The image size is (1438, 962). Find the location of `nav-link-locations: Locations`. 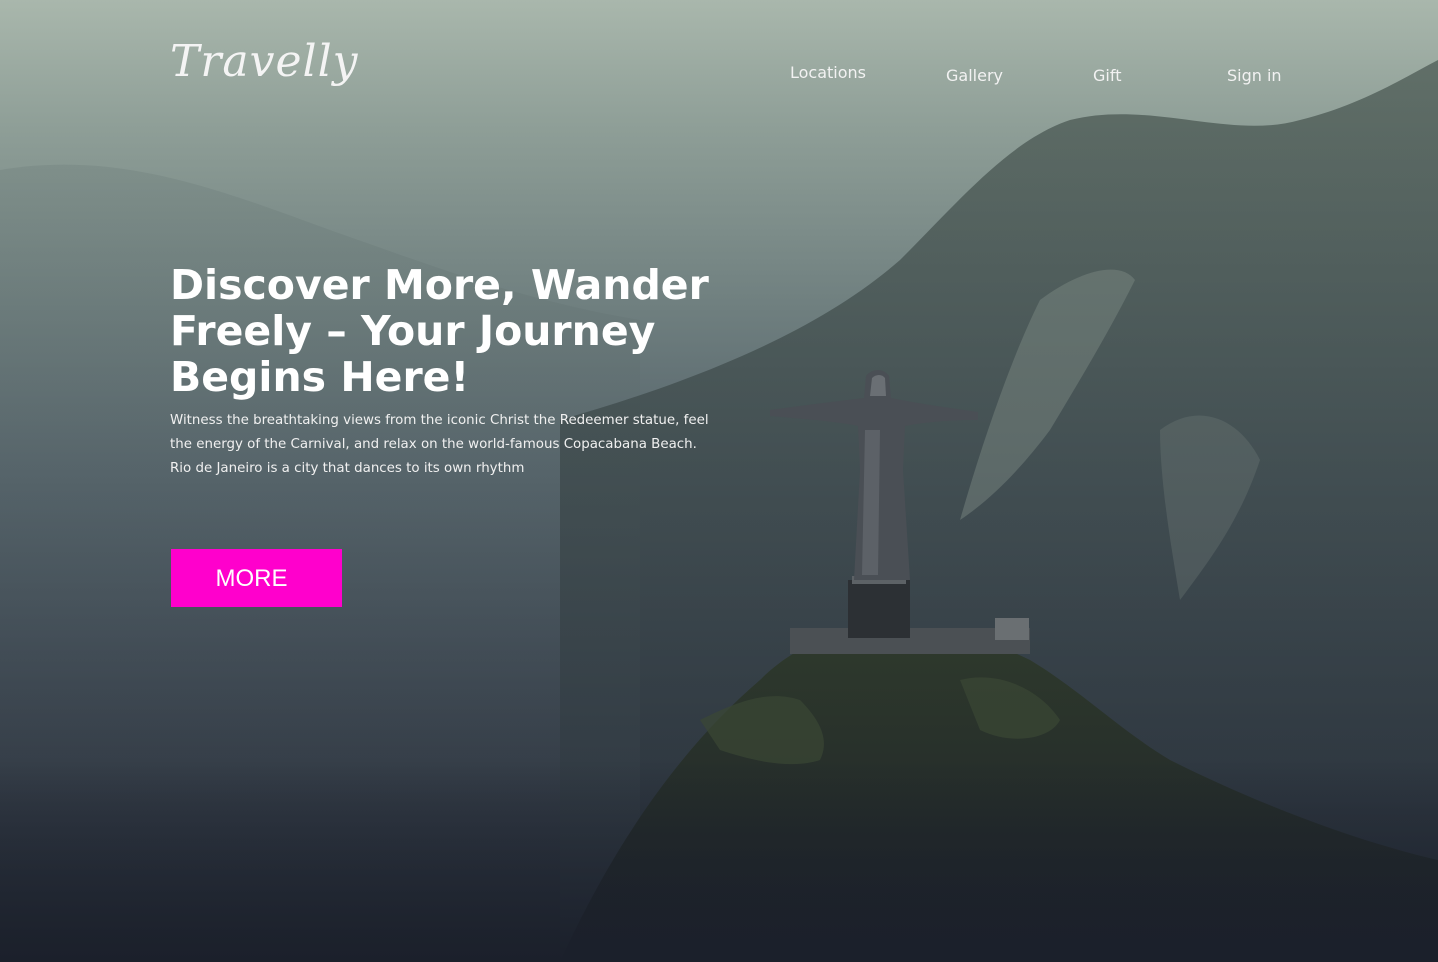

nav-link-locations: Locations is located at coordinates (828, 72).